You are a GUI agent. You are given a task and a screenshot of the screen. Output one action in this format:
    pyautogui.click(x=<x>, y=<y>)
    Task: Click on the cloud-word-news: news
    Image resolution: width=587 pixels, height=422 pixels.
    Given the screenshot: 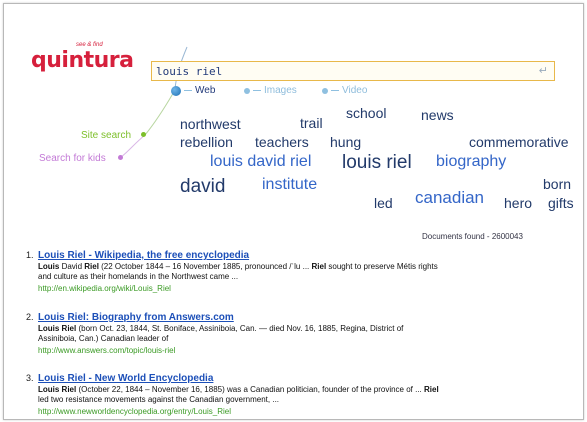 What is the action you would take?
    pyautogui.click(x=437, y=115)
    